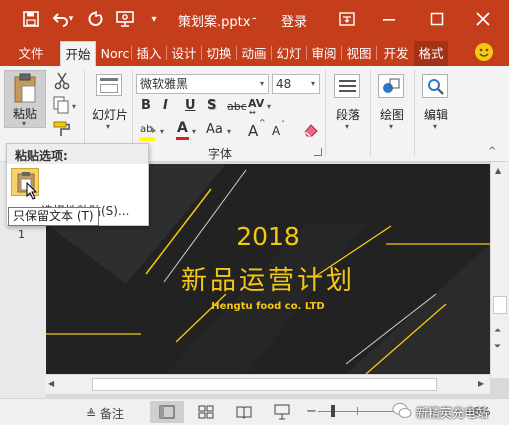 The height and width of the screenshot is (425, 509). I want to click on tab-norc: Norc, so click(115, 53).